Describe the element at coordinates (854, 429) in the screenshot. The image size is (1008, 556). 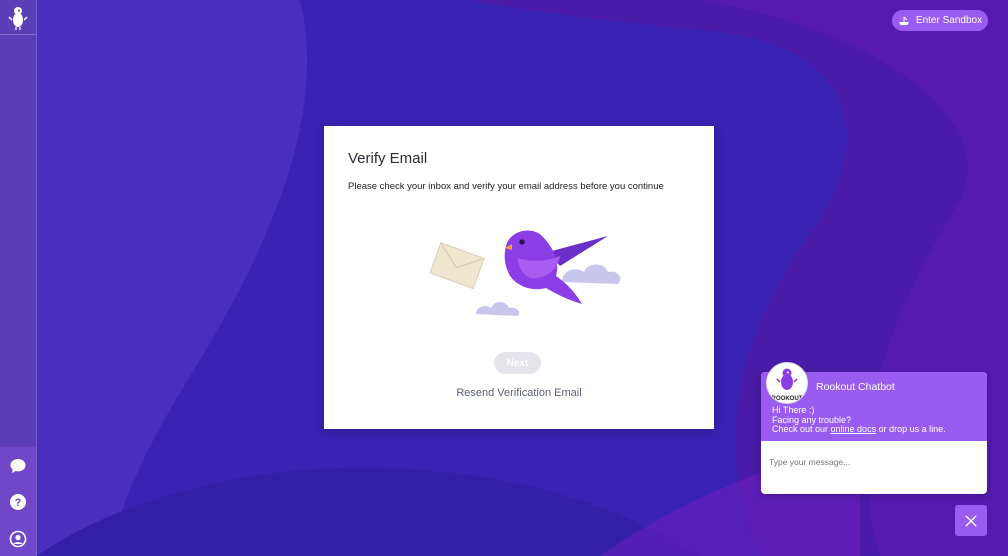
I see `online-docs-link: online docs` at that location.